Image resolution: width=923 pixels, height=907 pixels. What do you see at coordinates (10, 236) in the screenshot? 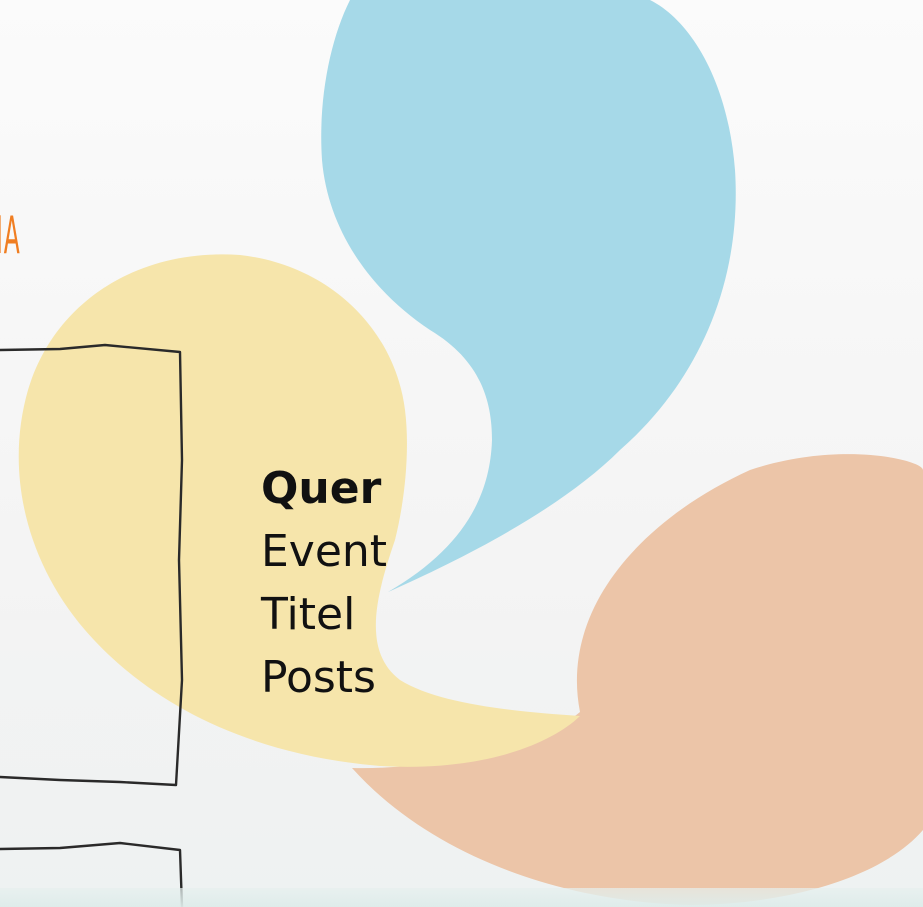
I see `section-heading-fragment: IA` at bounding box center [10, 236].